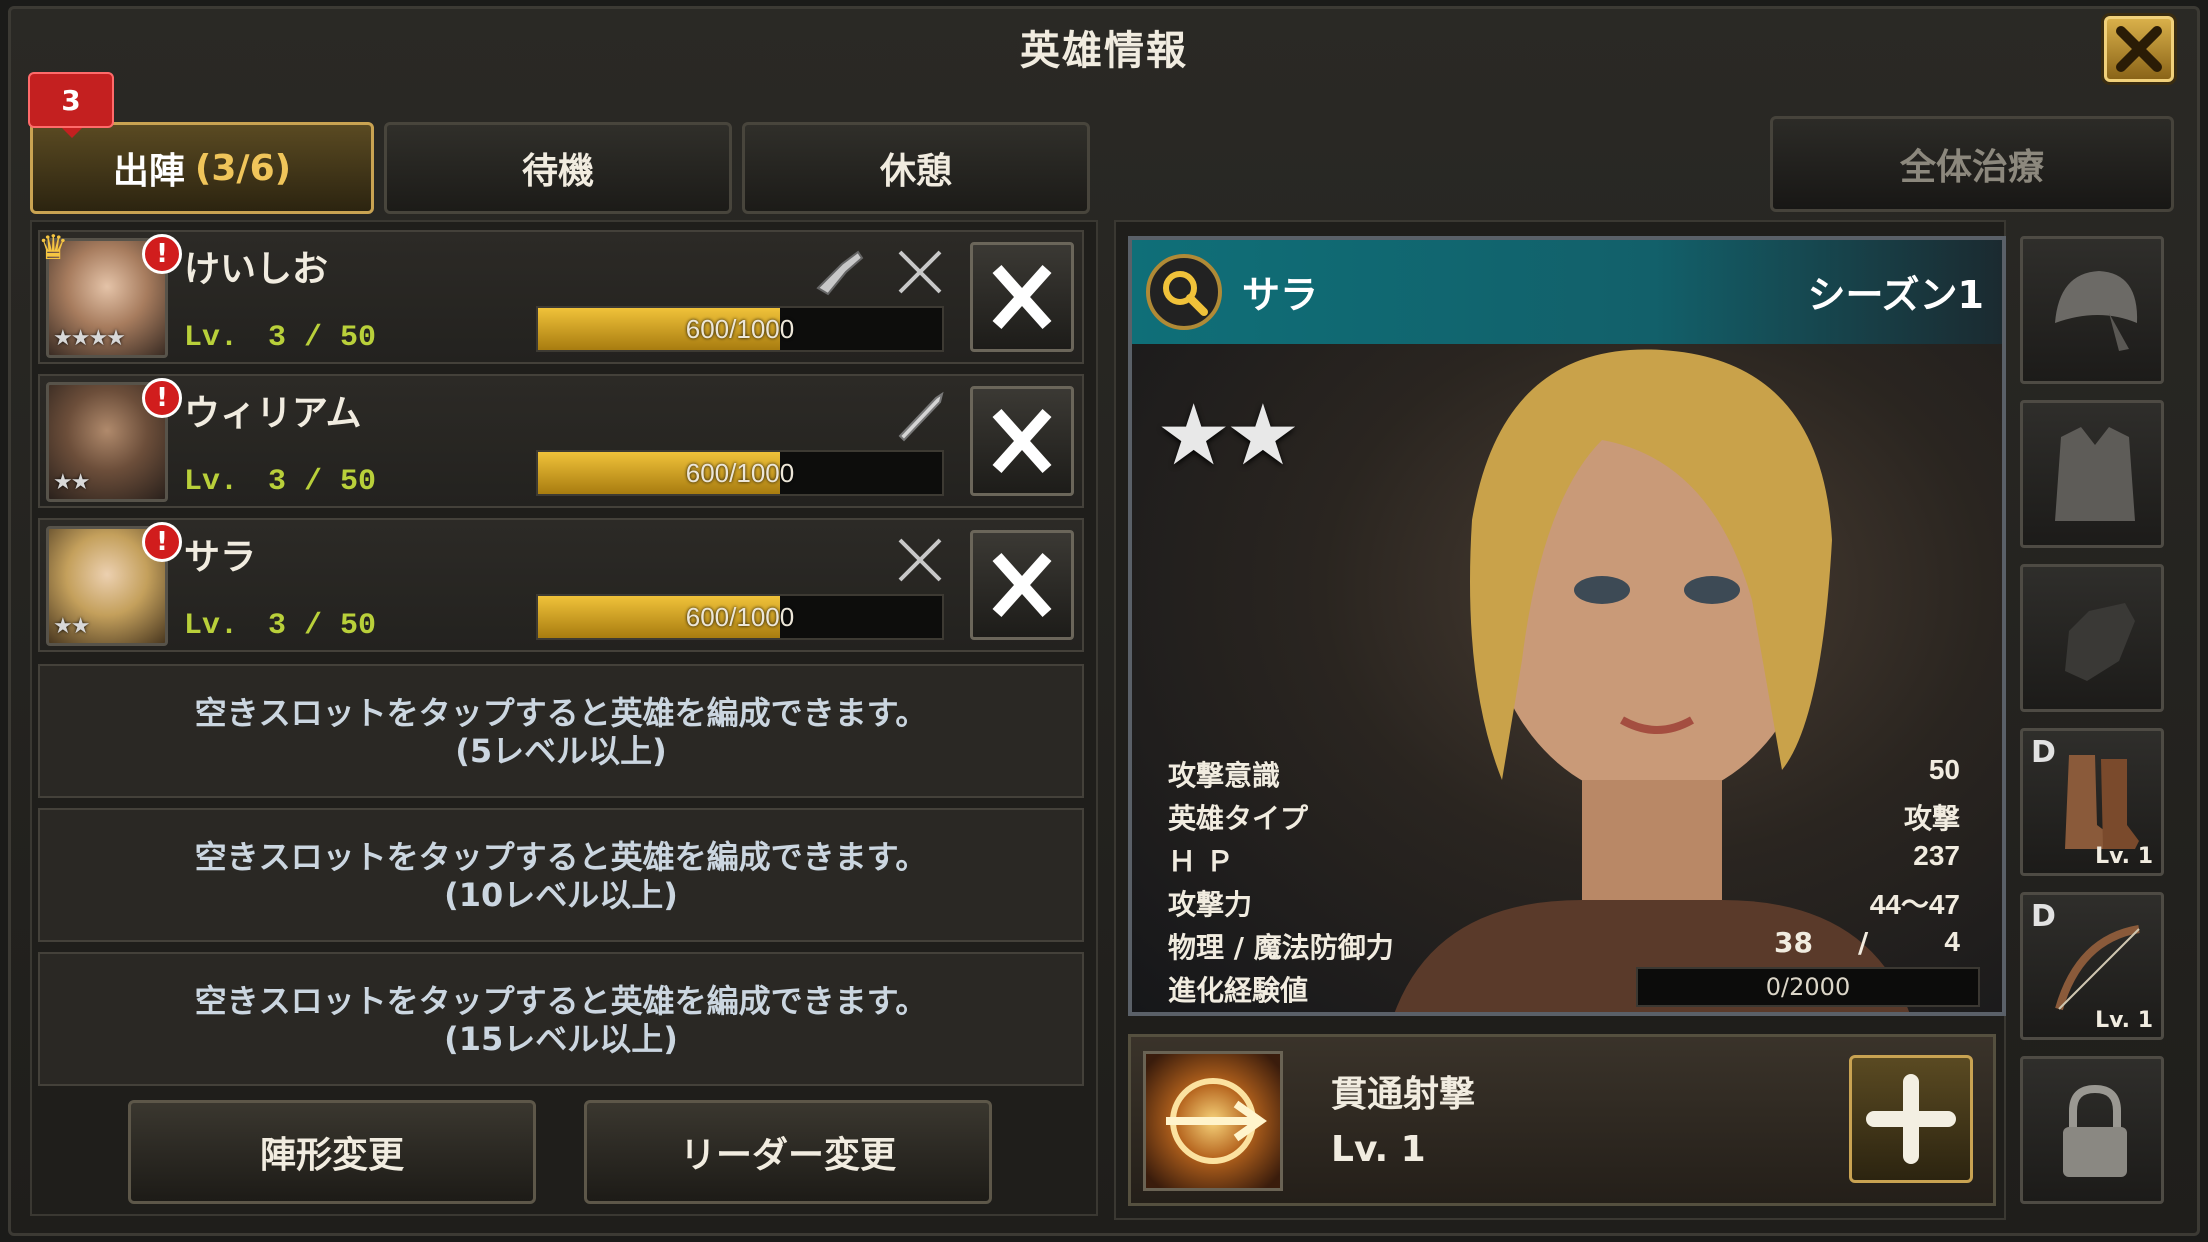 Image resolution: width=2208 pixels, height=1242 pixels. What do you see at coordinates (273, 413) in the screenshot?
I see `hero-name: ウィリアム` at bounding box center [273, 413].